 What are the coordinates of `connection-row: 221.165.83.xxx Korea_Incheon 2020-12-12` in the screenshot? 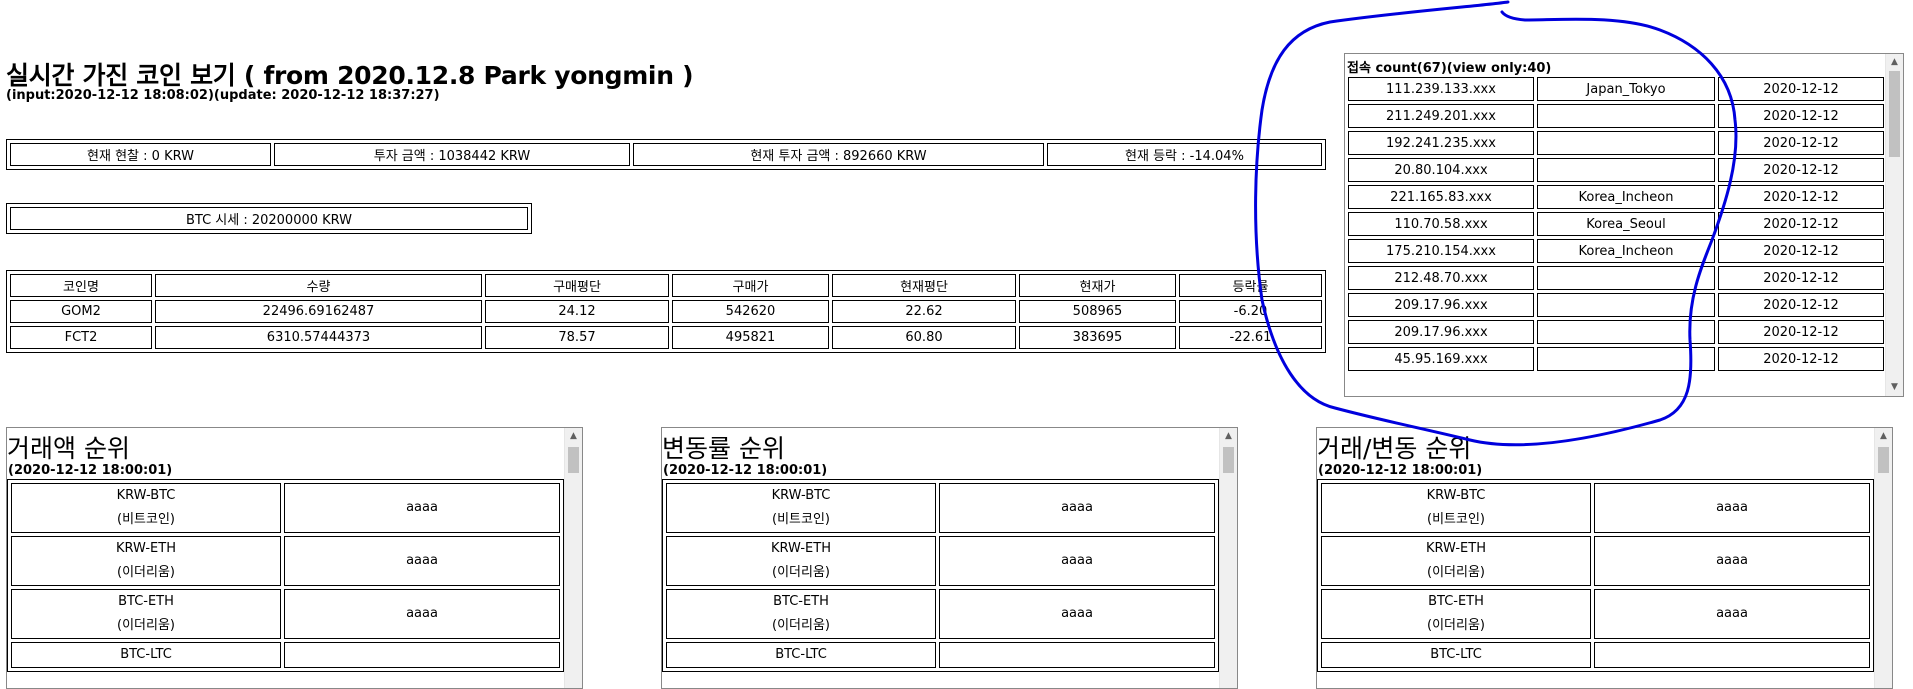 It's located at (1616, 197).